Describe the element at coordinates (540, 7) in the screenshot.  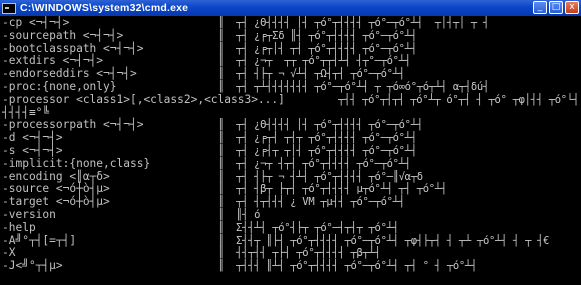
I see `minimize-button: _` at that location.